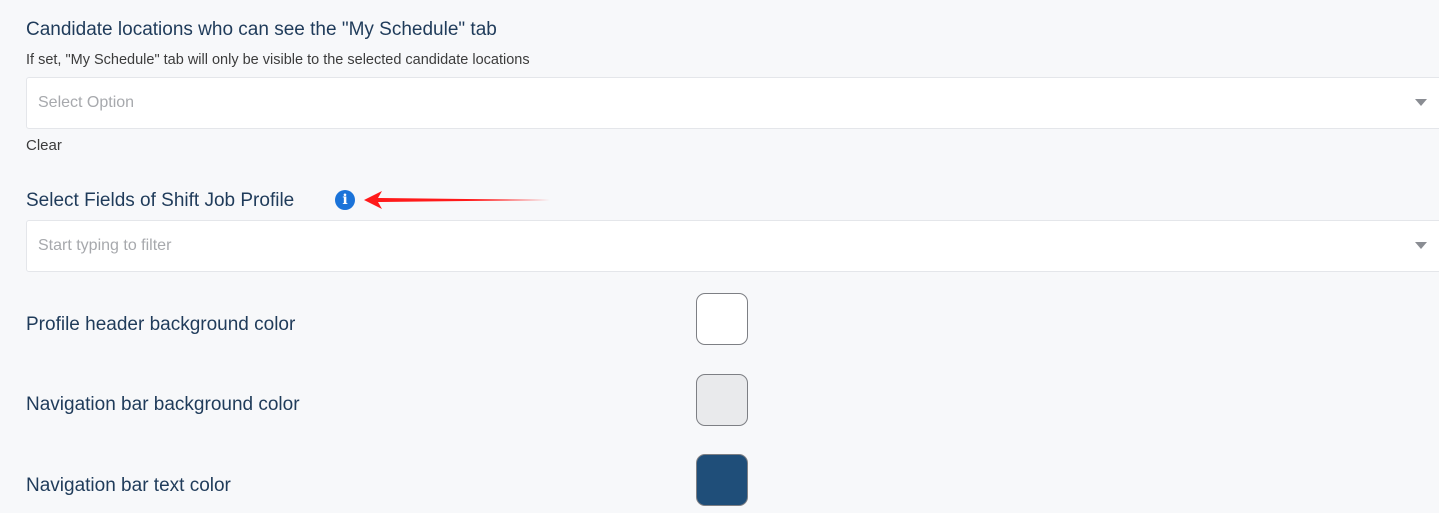 The height and width of the screenshot is (513, 1439). Describe the element at coordinates (722, 319) in the screenshot. I see `profile-header-bg-color-swatch` at that location.